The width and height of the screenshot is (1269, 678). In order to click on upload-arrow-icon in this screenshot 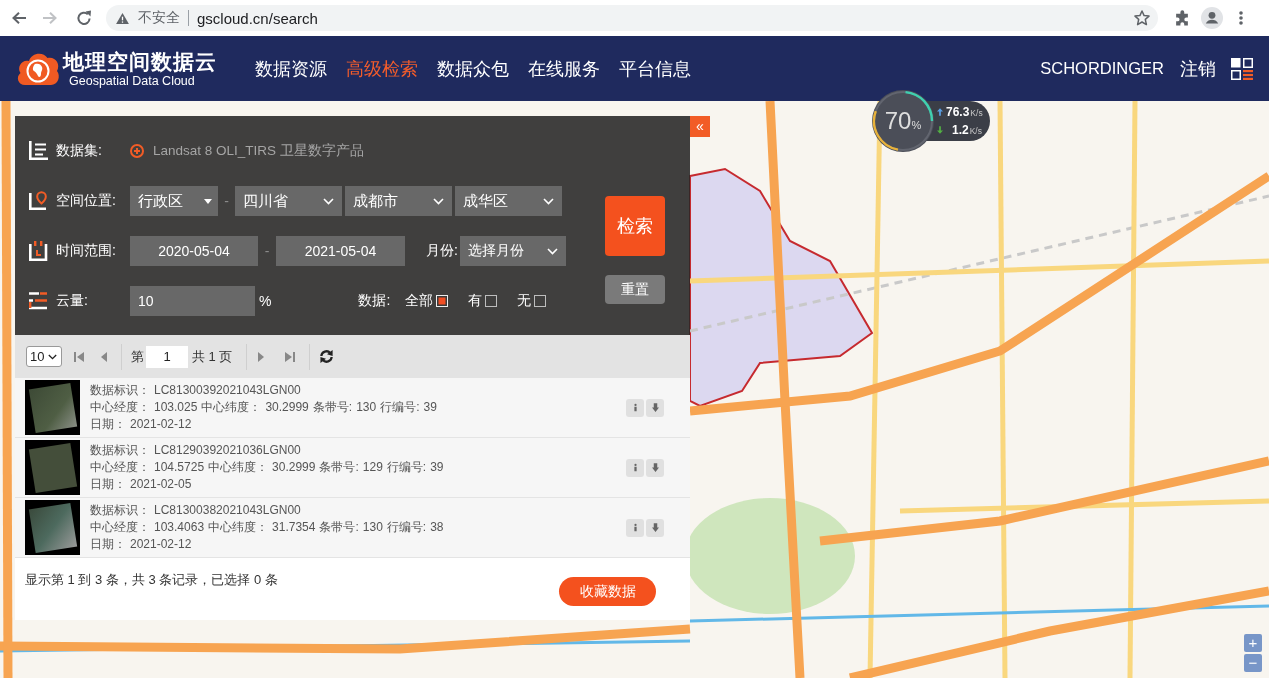, I will do `click(940, 112)`.